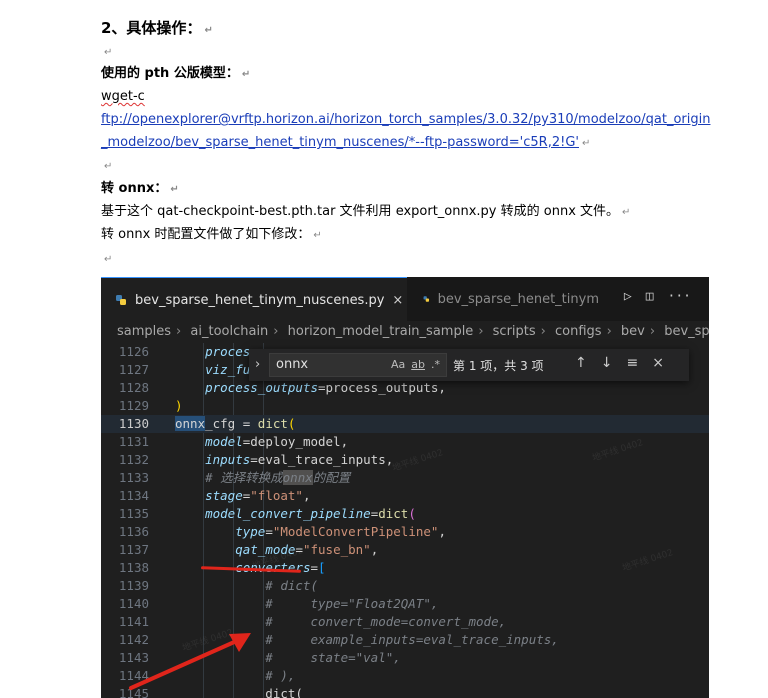 The height and width of the screenshot is (698, 768). I want to click on breadcrumb-item: ai_toolchain, so click(229, 331).